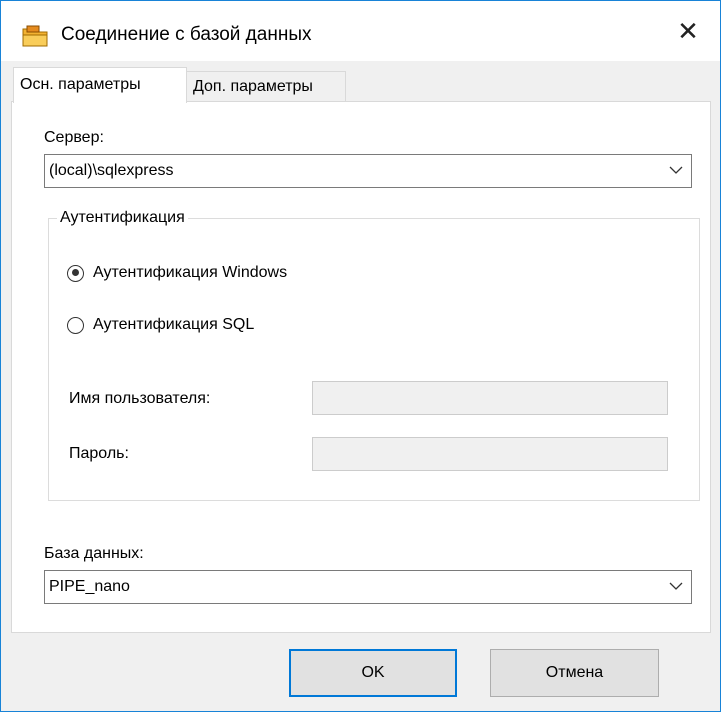 The width and height of the screenshot is (722, 713). Describe the element at coordinates (140, 398) in the screenshot. I see `username-label: Имя пользователя:` at that location.